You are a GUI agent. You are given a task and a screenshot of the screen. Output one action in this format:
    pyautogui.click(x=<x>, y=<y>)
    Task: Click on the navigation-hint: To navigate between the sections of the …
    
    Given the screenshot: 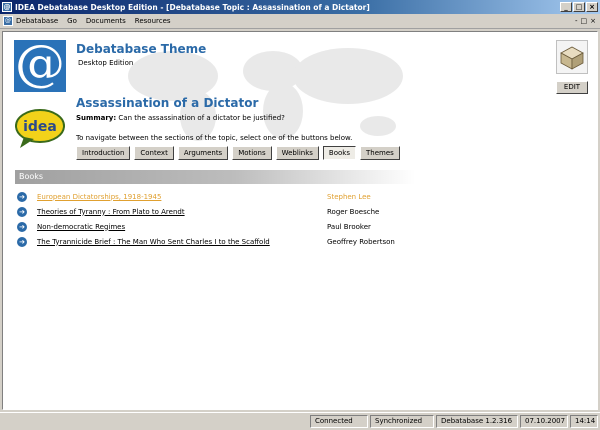 What is the action you would take?
    pyautogui.click(x=214, y=138)
    